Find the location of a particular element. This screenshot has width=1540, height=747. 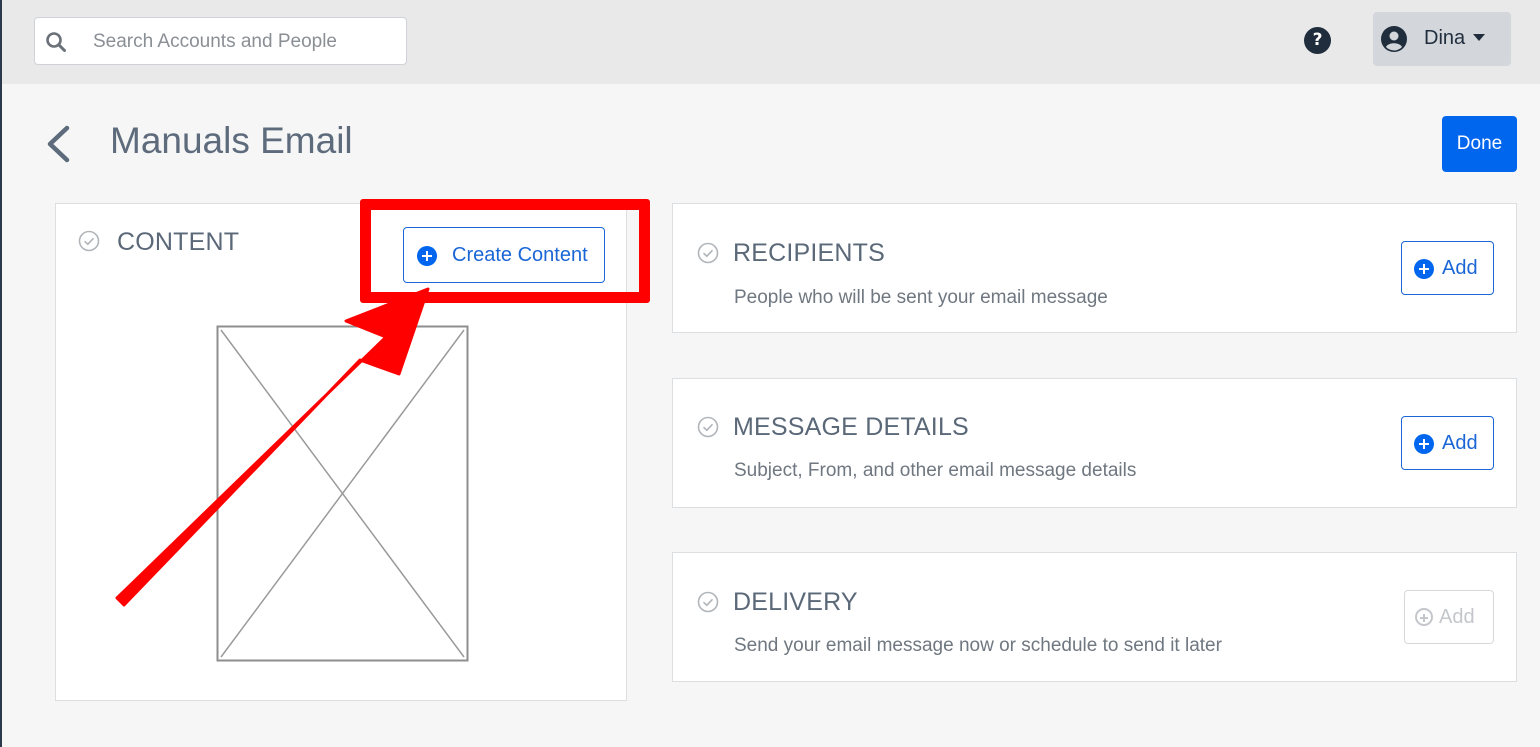

add-message-details-button: Add is located at coordinates (1447, 443).